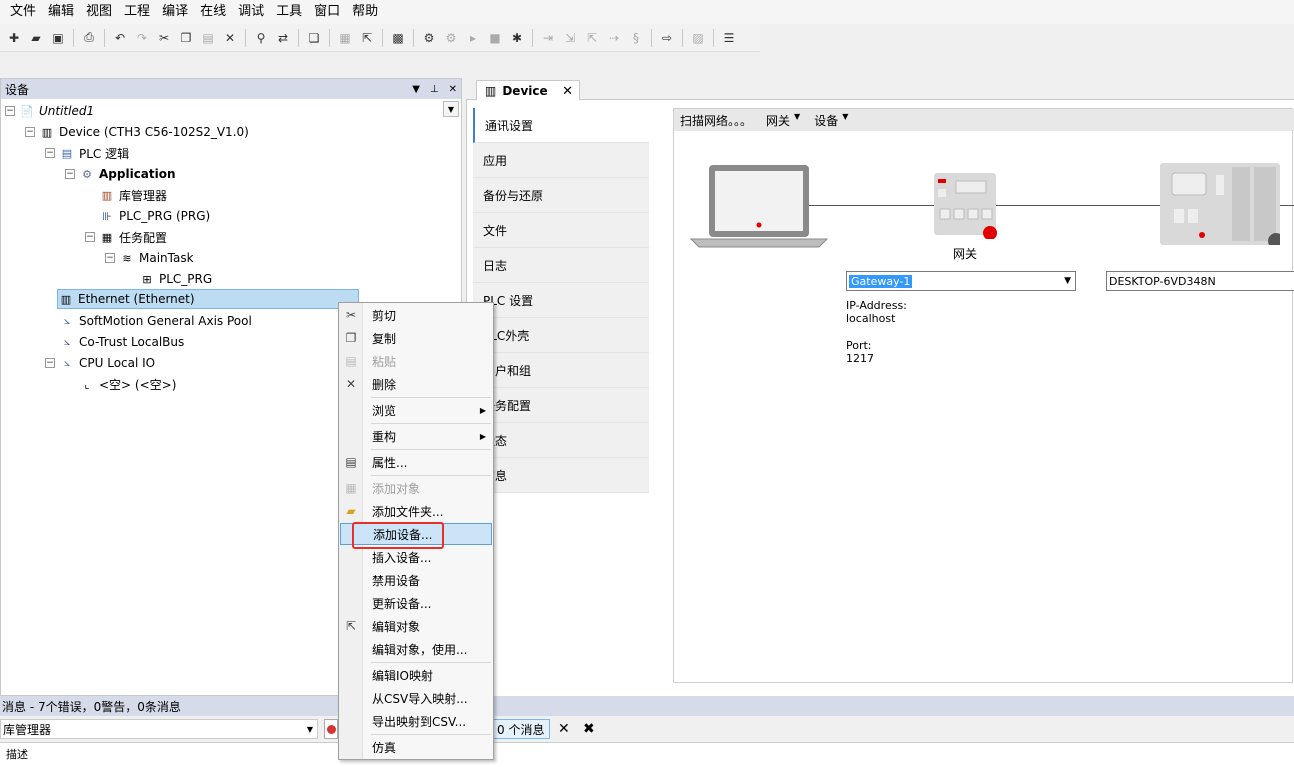 The image size is (1294, 767). Describe the element at coordinates (783, 120) in the screenshot. I see `gateway-dropdown: 网关 ▼` at that location.